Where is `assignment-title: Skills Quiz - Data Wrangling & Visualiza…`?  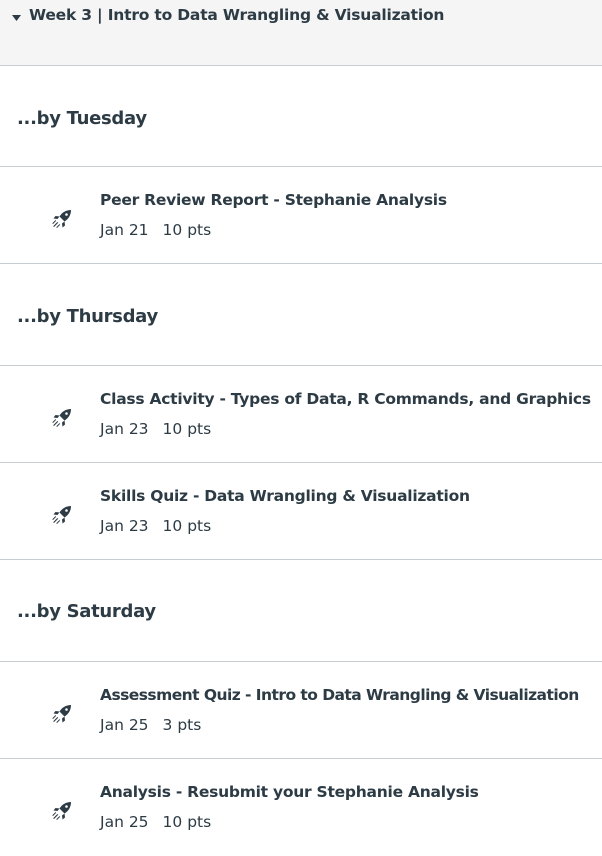 assignment-title: Skills Quiz - Data Wrangling & Visualiza… is located at coordinates (285, 496).